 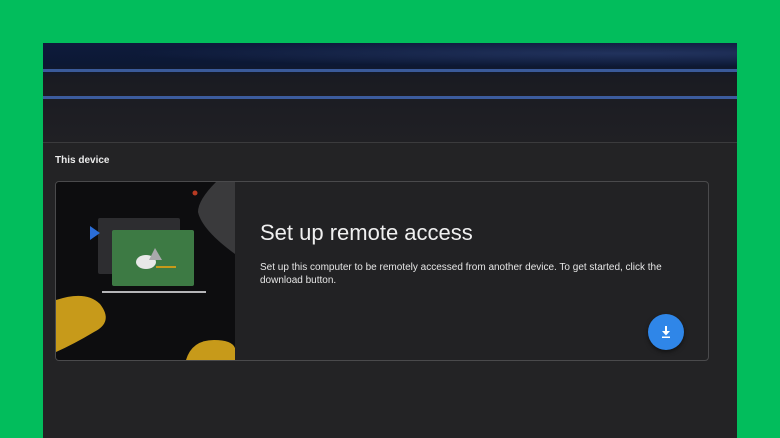 What do you see at coordinates (366, 232) in the screenshot?
I see `card-title: Set up remote access` at bounding box center [366, 232].